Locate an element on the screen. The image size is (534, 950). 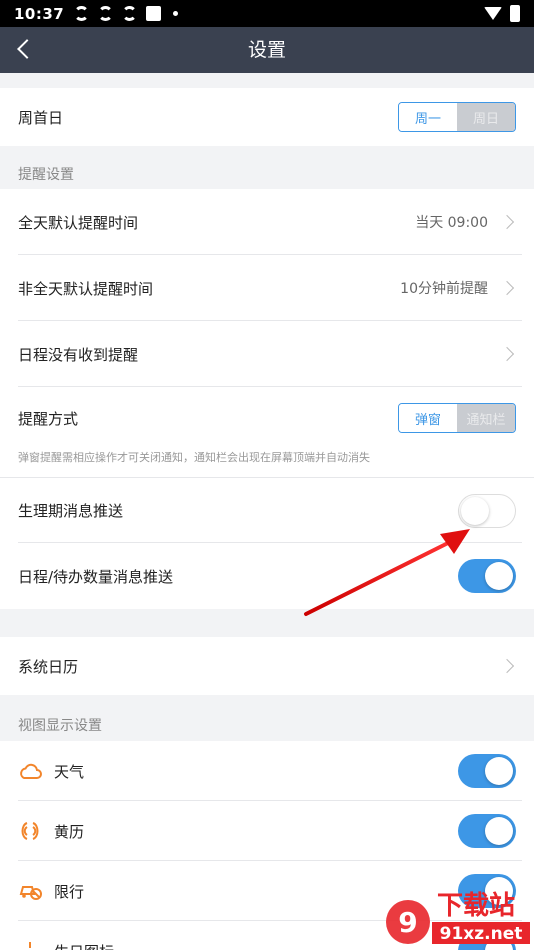
site-watermark: 9 下载站 91xz.net is located at coordinates (459, 915).